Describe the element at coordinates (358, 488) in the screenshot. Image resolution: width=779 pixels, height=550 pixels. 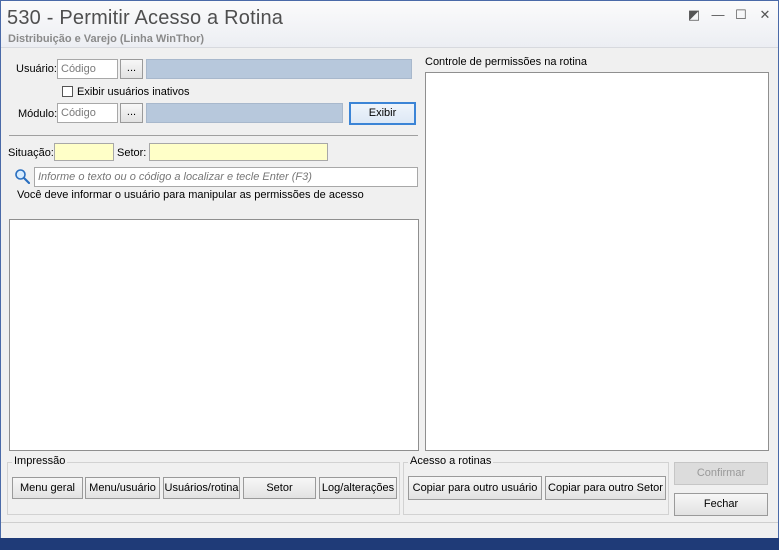
I see `log-alteracoes-button: Log/alterações` at that location.